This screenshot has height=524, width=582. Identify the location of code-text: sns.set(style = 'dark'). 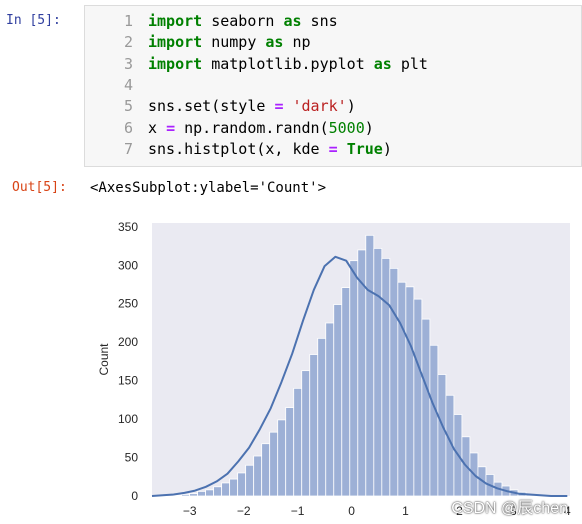
(252, 106).